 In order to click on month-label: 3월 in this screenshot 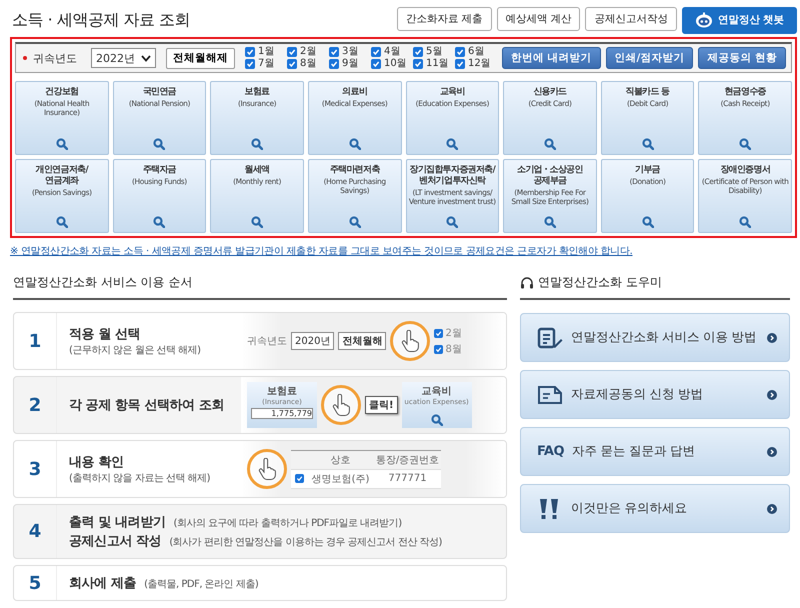, I will do `click(350, 52)`.